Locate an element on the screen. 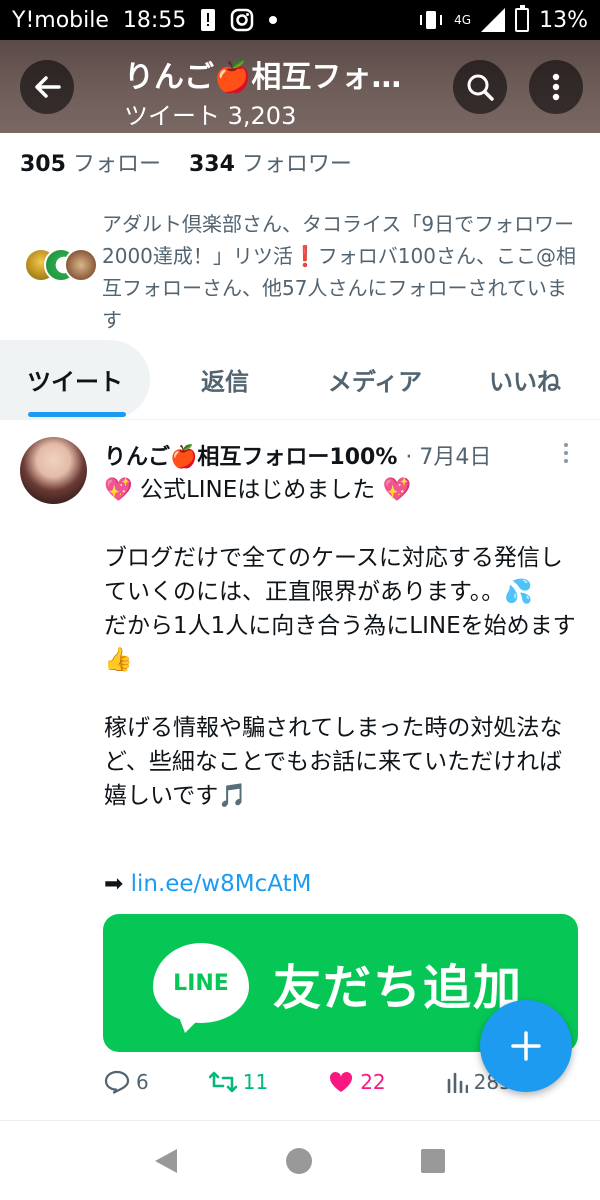  reply-count: 6 is located at coordinates (142, 1082).